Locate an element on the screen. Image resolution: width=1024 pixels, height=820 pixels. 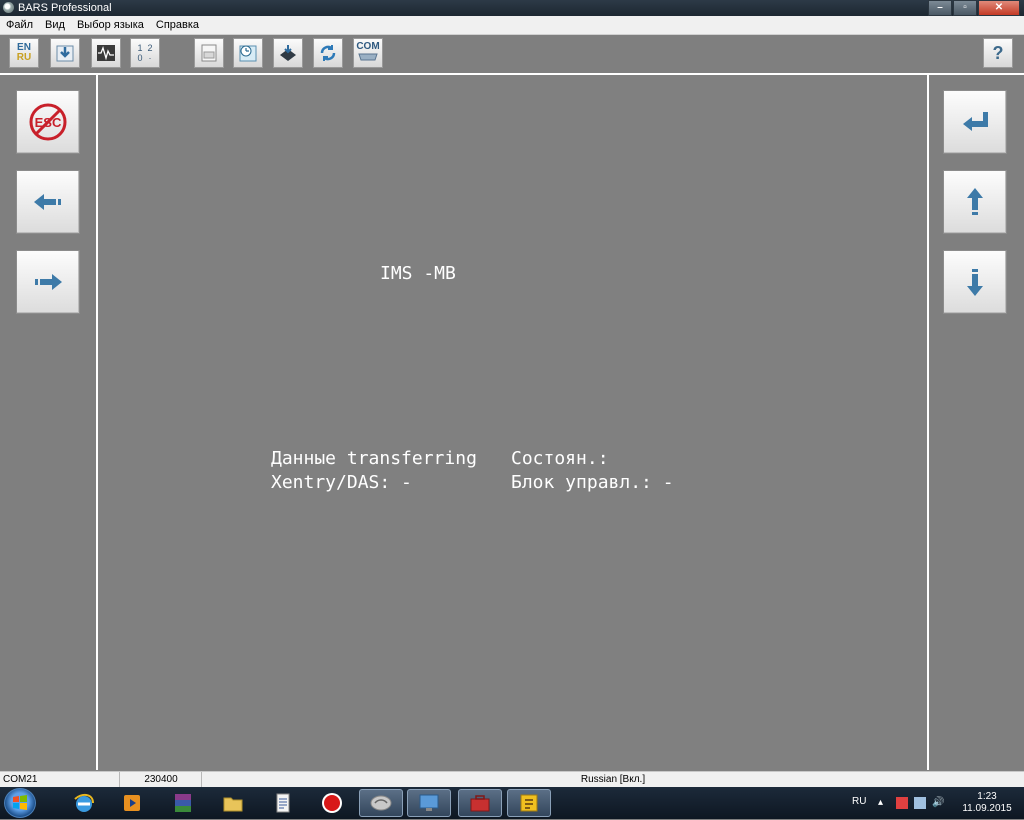
lang-ru-label: RU is located at coordinates (24, 57).